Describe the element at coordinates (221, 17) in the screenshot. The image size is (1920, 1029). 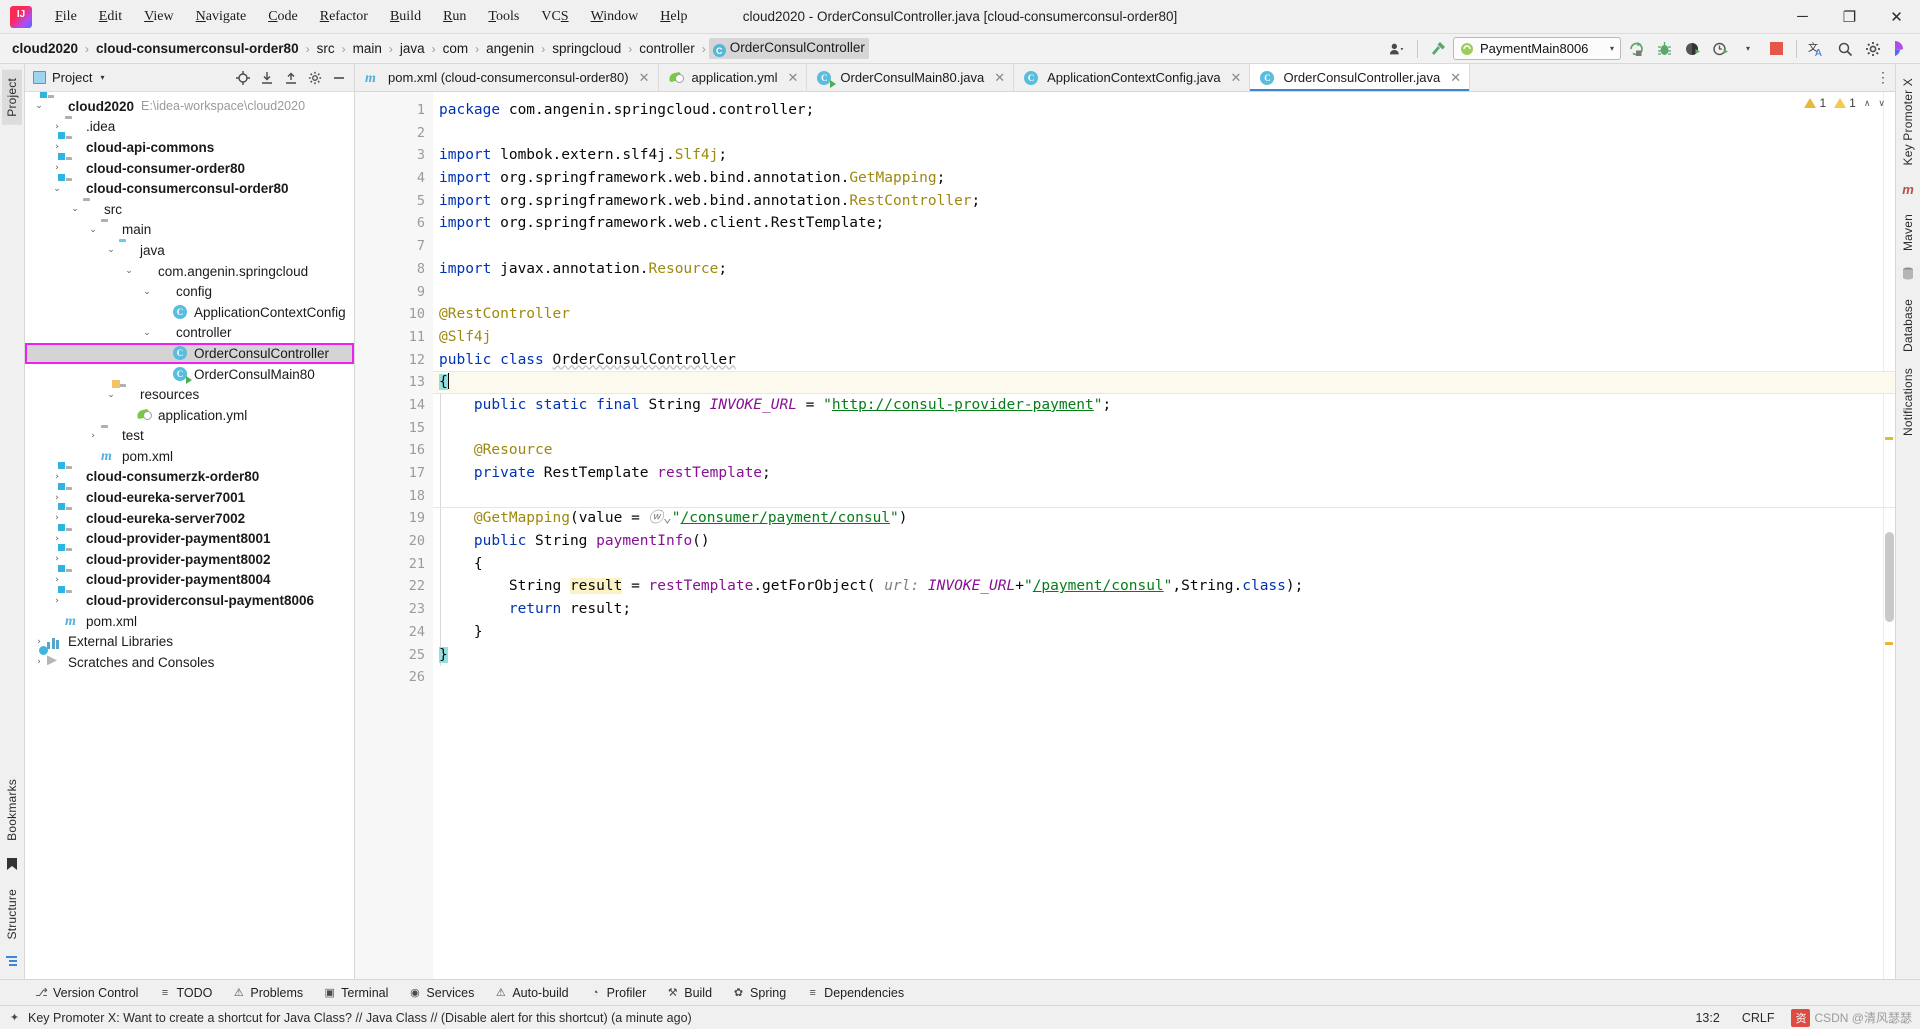
I see `menu-navigate: Navigate` at that location.